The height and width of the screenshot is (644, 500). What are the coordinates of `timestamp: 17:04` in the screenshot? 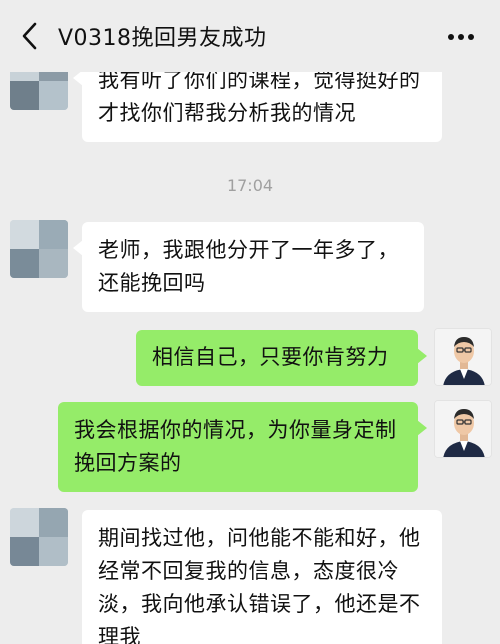 It's located at (250, 185).